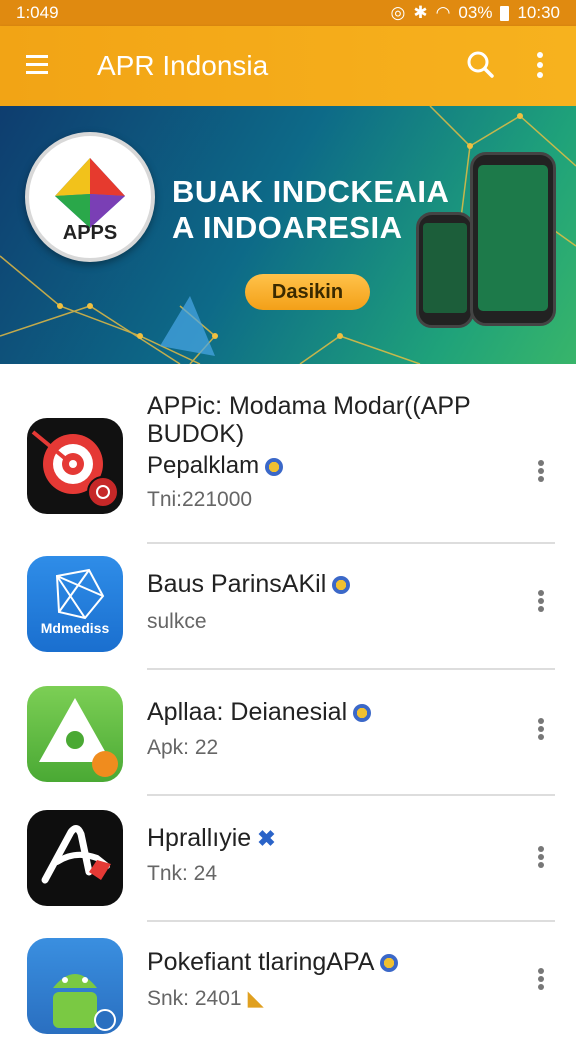  I want to click on hamburger-icon, so click(40, 66).